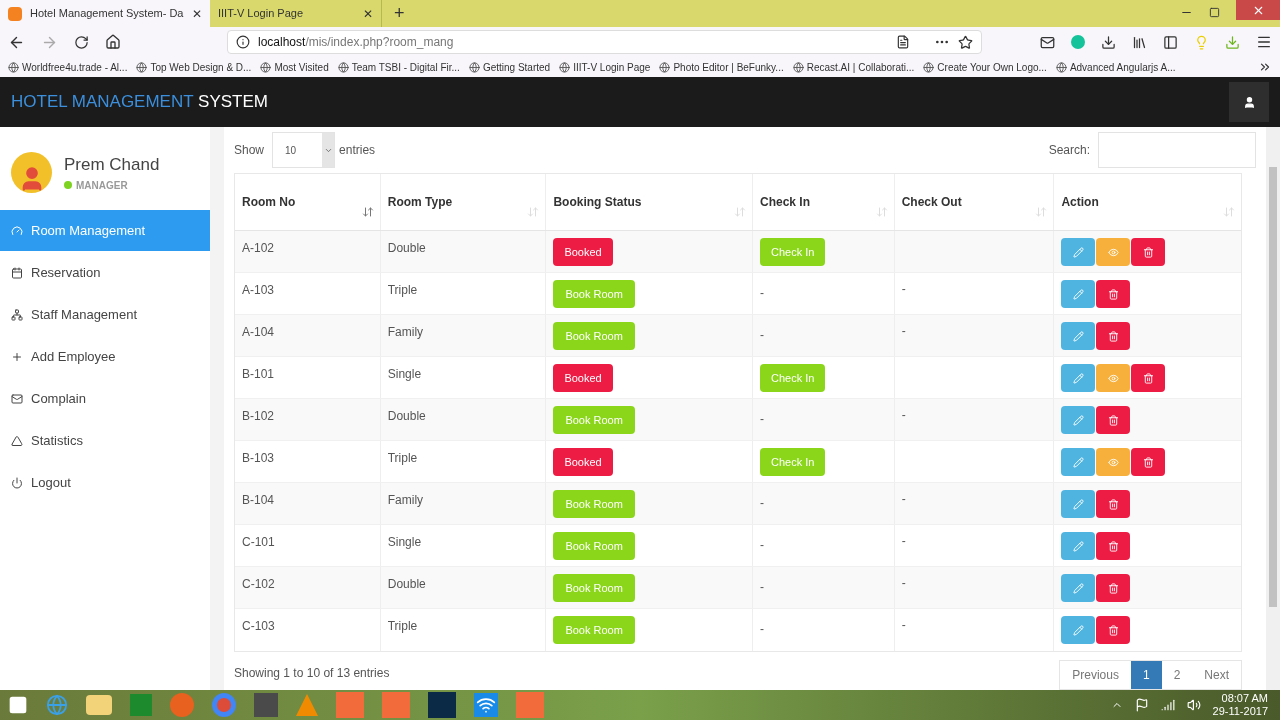 The height and width of the screenshot is (720, 1280). What do you see at coordinates (1141, 705) in the screenshot?
I see `flag-icon` at bounding box center [1141, 705].